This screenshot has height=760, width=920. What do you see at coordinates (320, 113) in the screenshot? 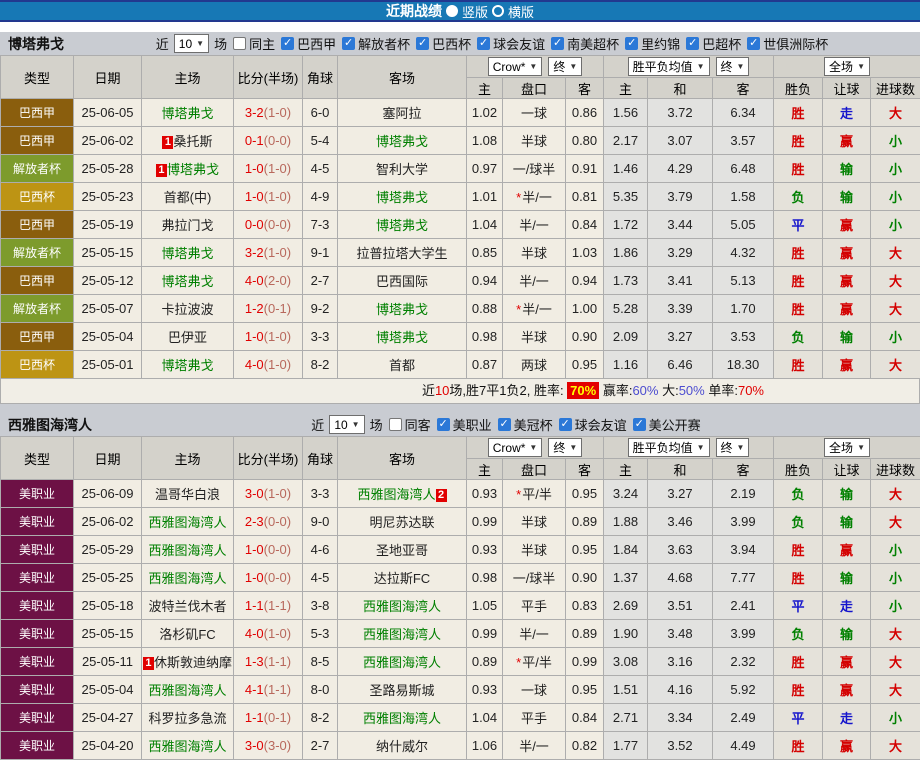
I see `corner-cell: 6-0` at bounding box center [320, 113].